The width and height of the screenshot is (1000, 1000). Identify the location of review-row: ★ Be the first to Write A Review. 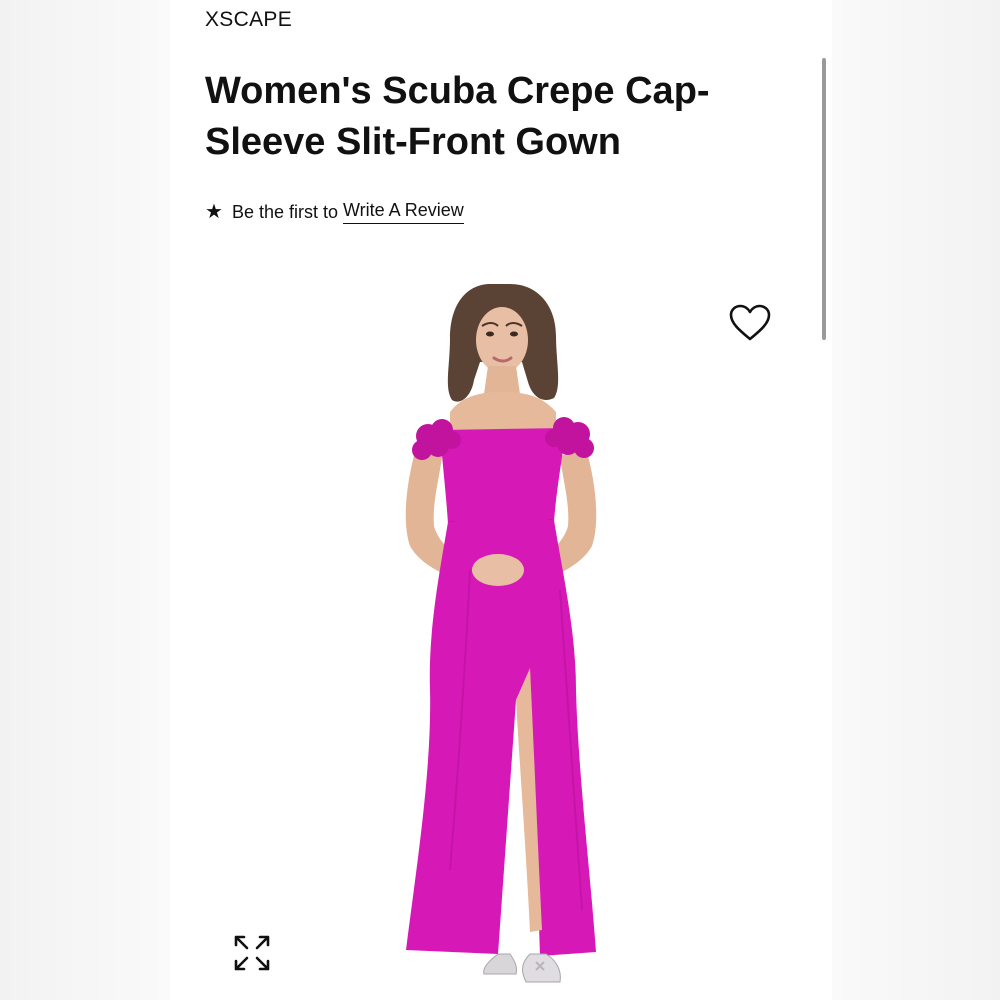
(334, 212).